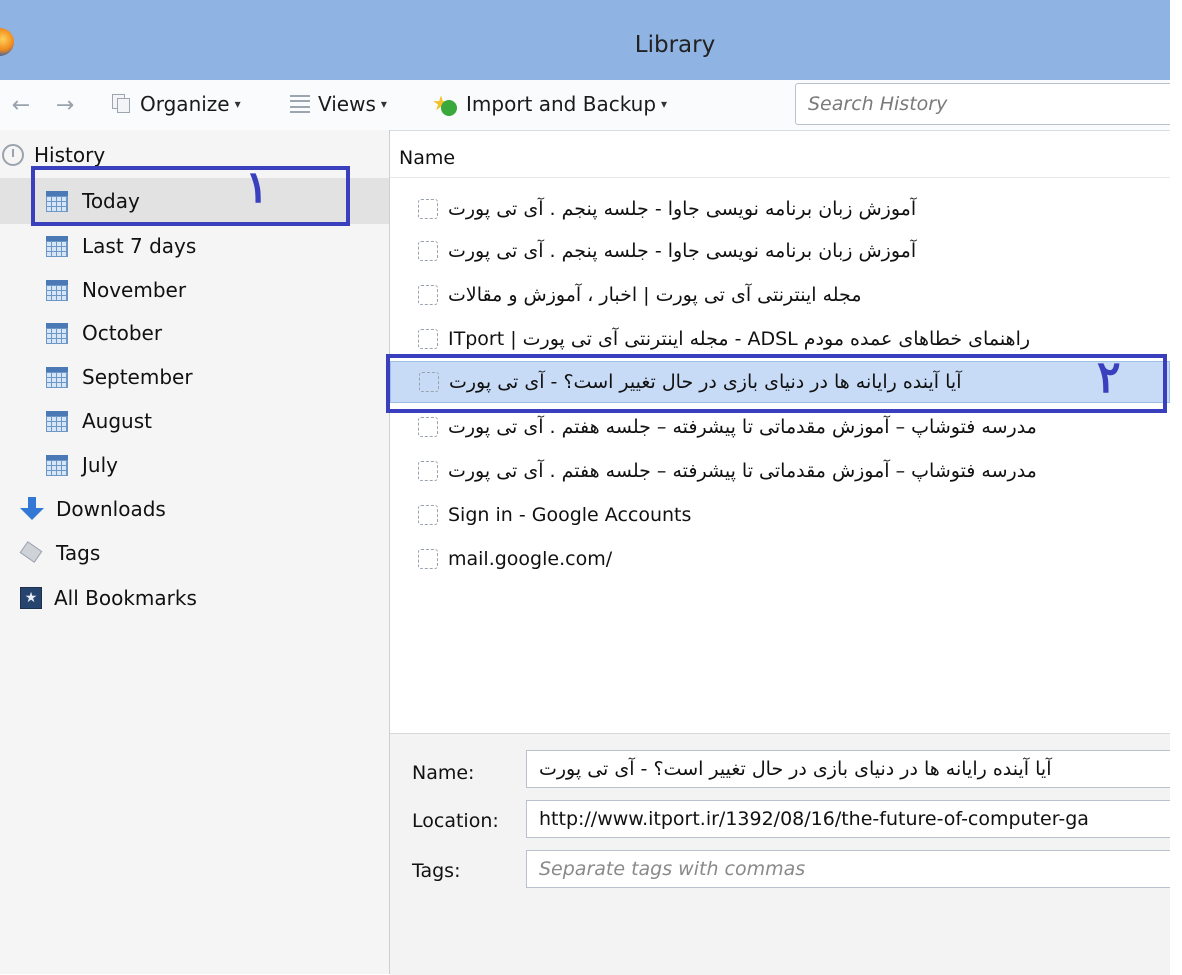 This screenshot has height=975, width=1182. Describe the element at coordinates (134, 290) in the screenshot. I see `sidebar-item-label: November` at that location.